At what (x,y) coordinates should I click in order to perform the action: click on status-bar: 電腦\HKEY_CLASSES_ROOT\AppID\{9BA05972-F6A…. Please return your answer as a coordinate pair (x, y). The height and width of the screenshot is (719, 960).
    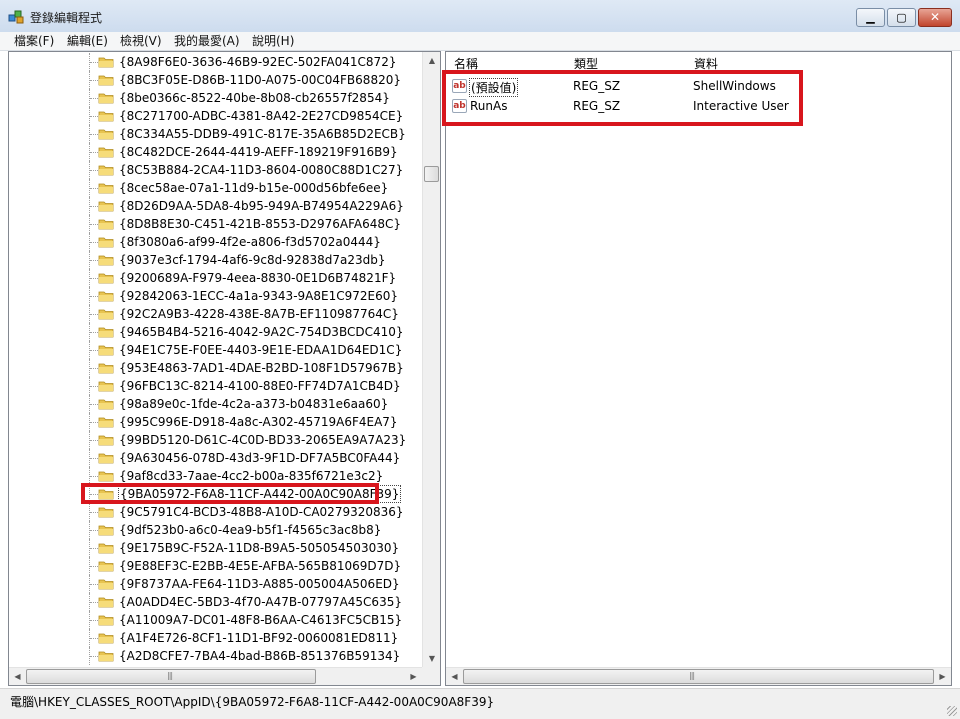
    Looking at the image, I should click on (480, 703).